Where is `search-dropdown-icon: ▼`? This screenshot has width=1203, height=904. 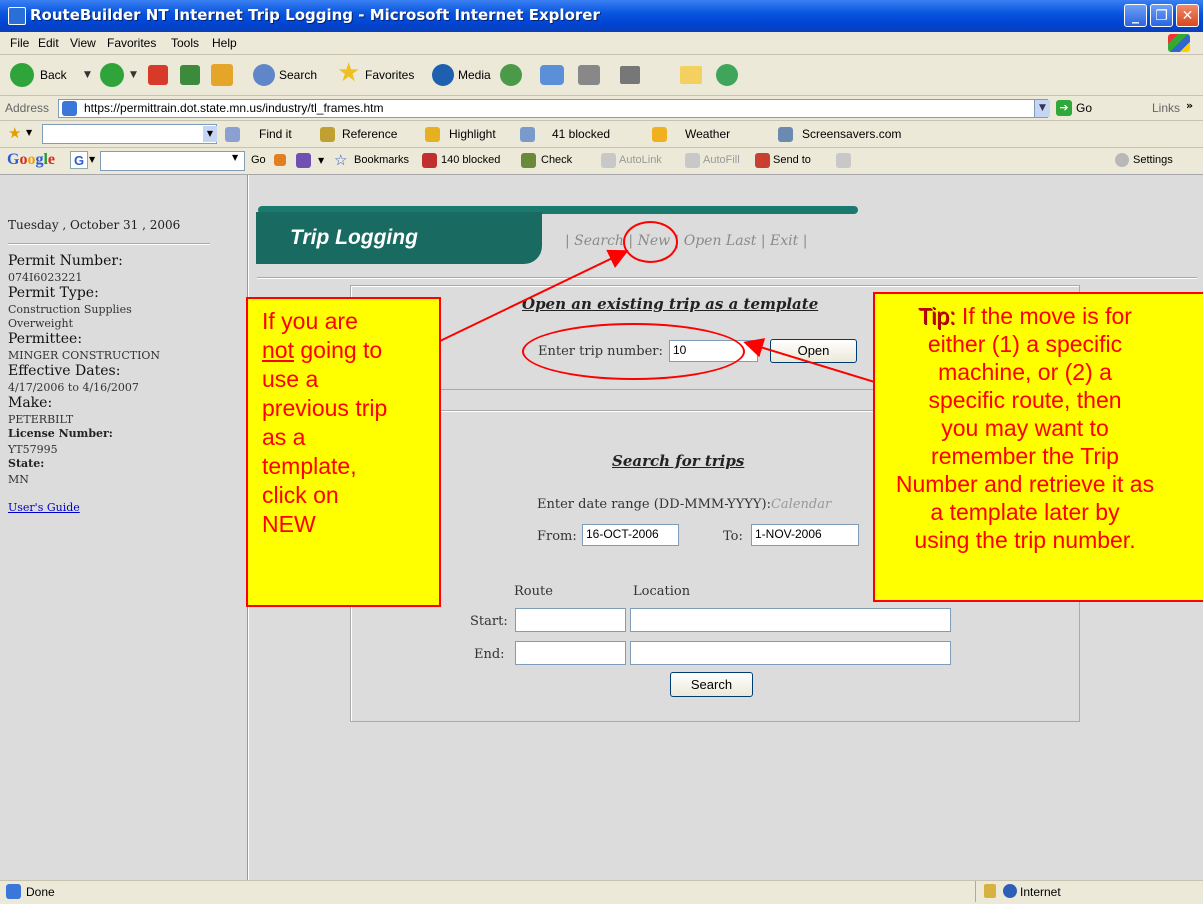
search-dropdown-icon: ▼ is located at coordinates (210, 134).